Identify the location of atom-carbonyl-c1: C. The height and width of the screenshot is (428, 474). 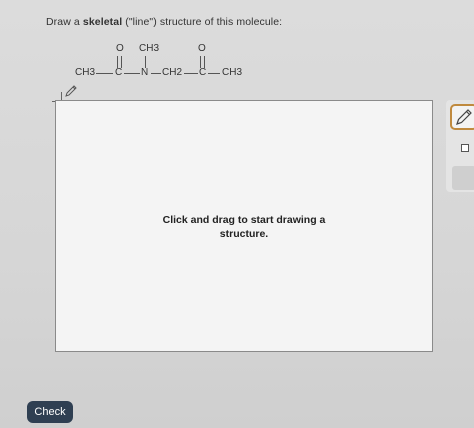
(119, 72).